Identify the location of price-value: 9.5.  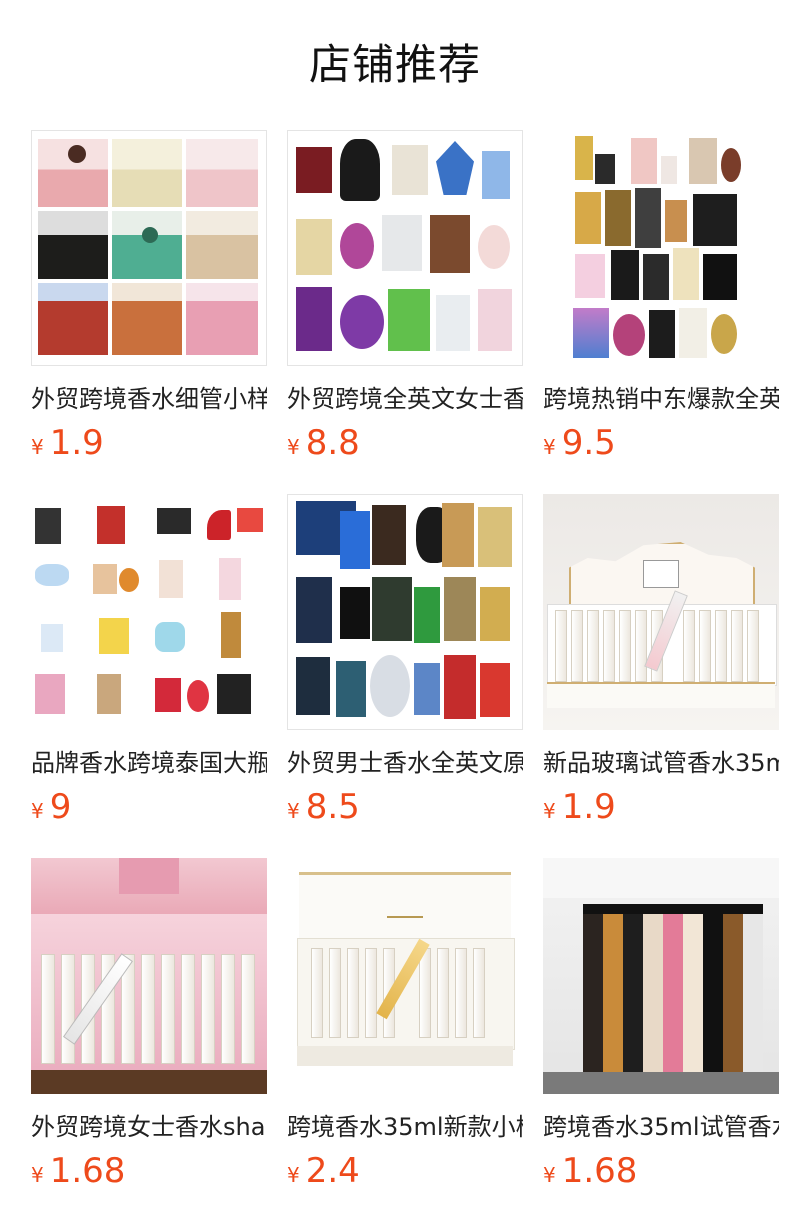
(588, 443).